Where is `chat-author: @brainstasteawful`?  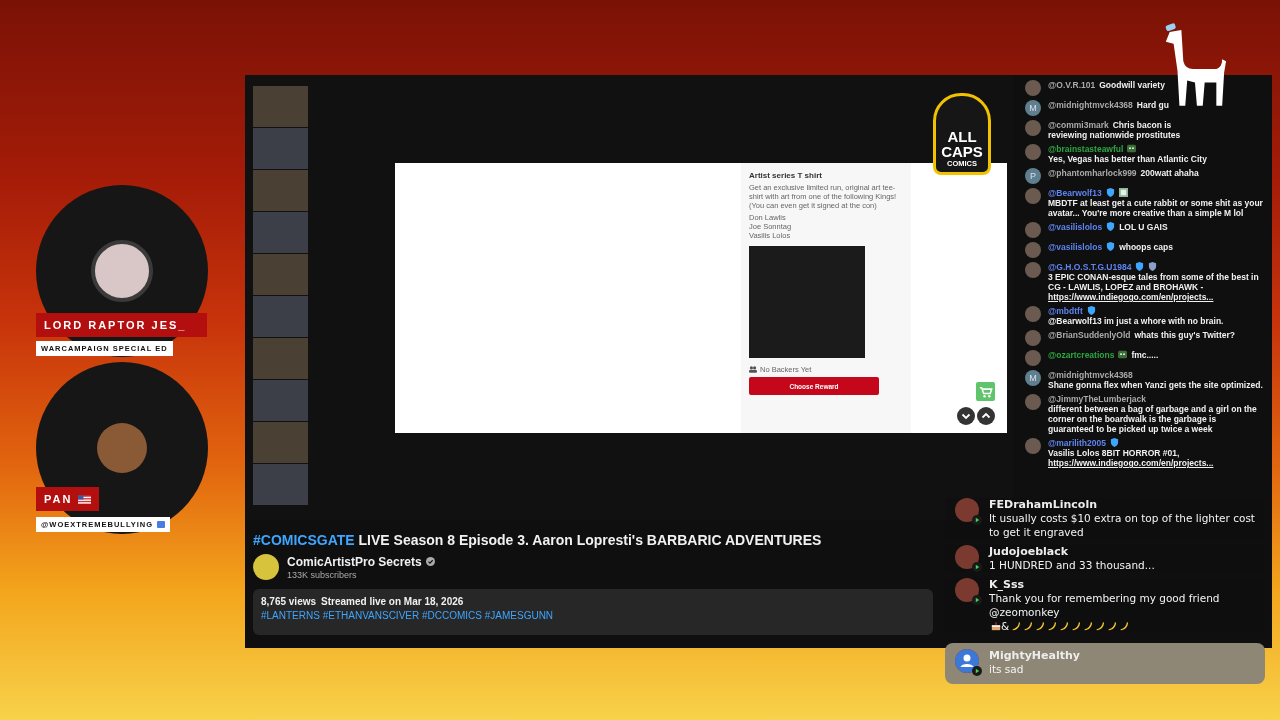
chat-author: @brainstasteawful is located at coordinates (1086, 149).